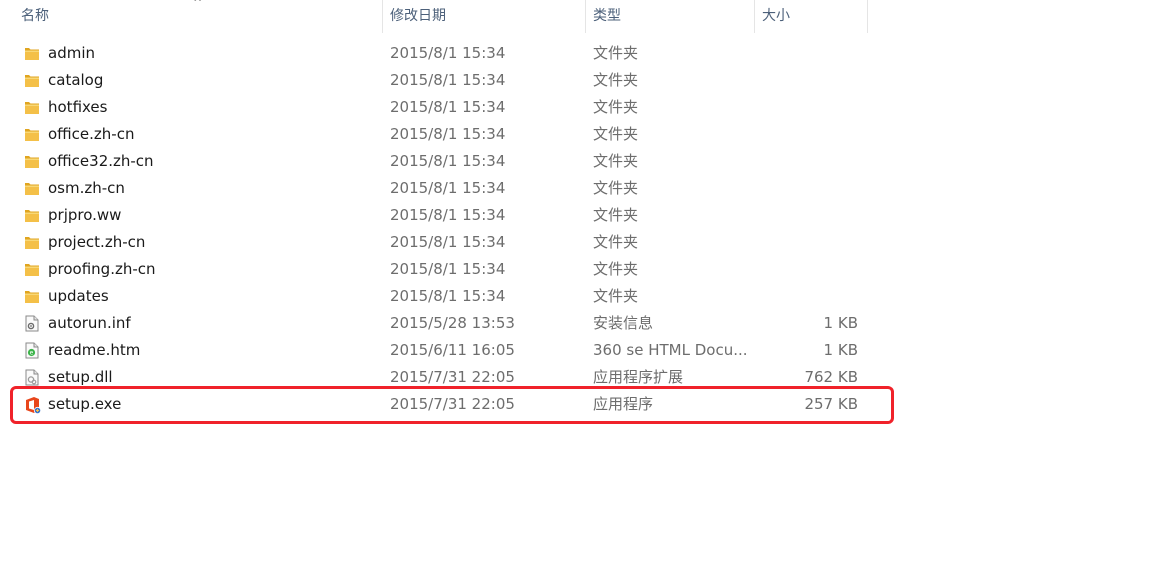  I want to click on file-name: readme.htm, so click(94, 350).